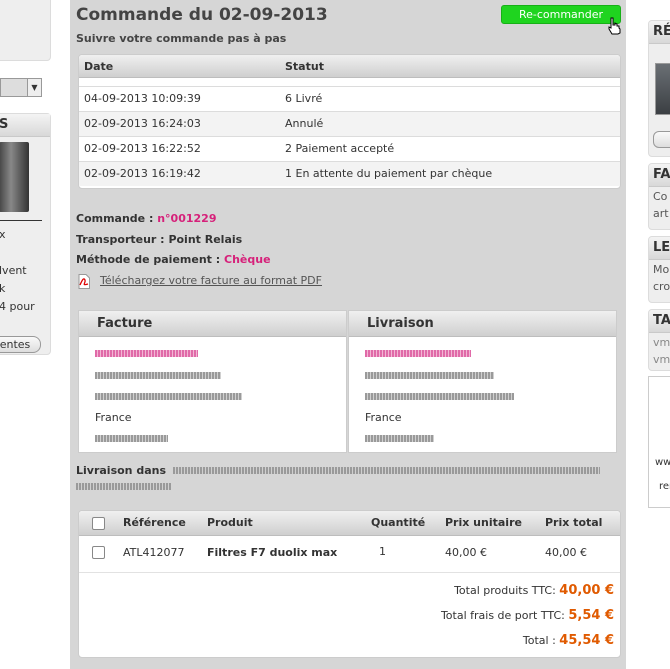 The height and width of the screenshot is (669, 670). Describe the element at coordinates (247, 259) in the screenshot. I see `payment-value: Chèque` at that location.